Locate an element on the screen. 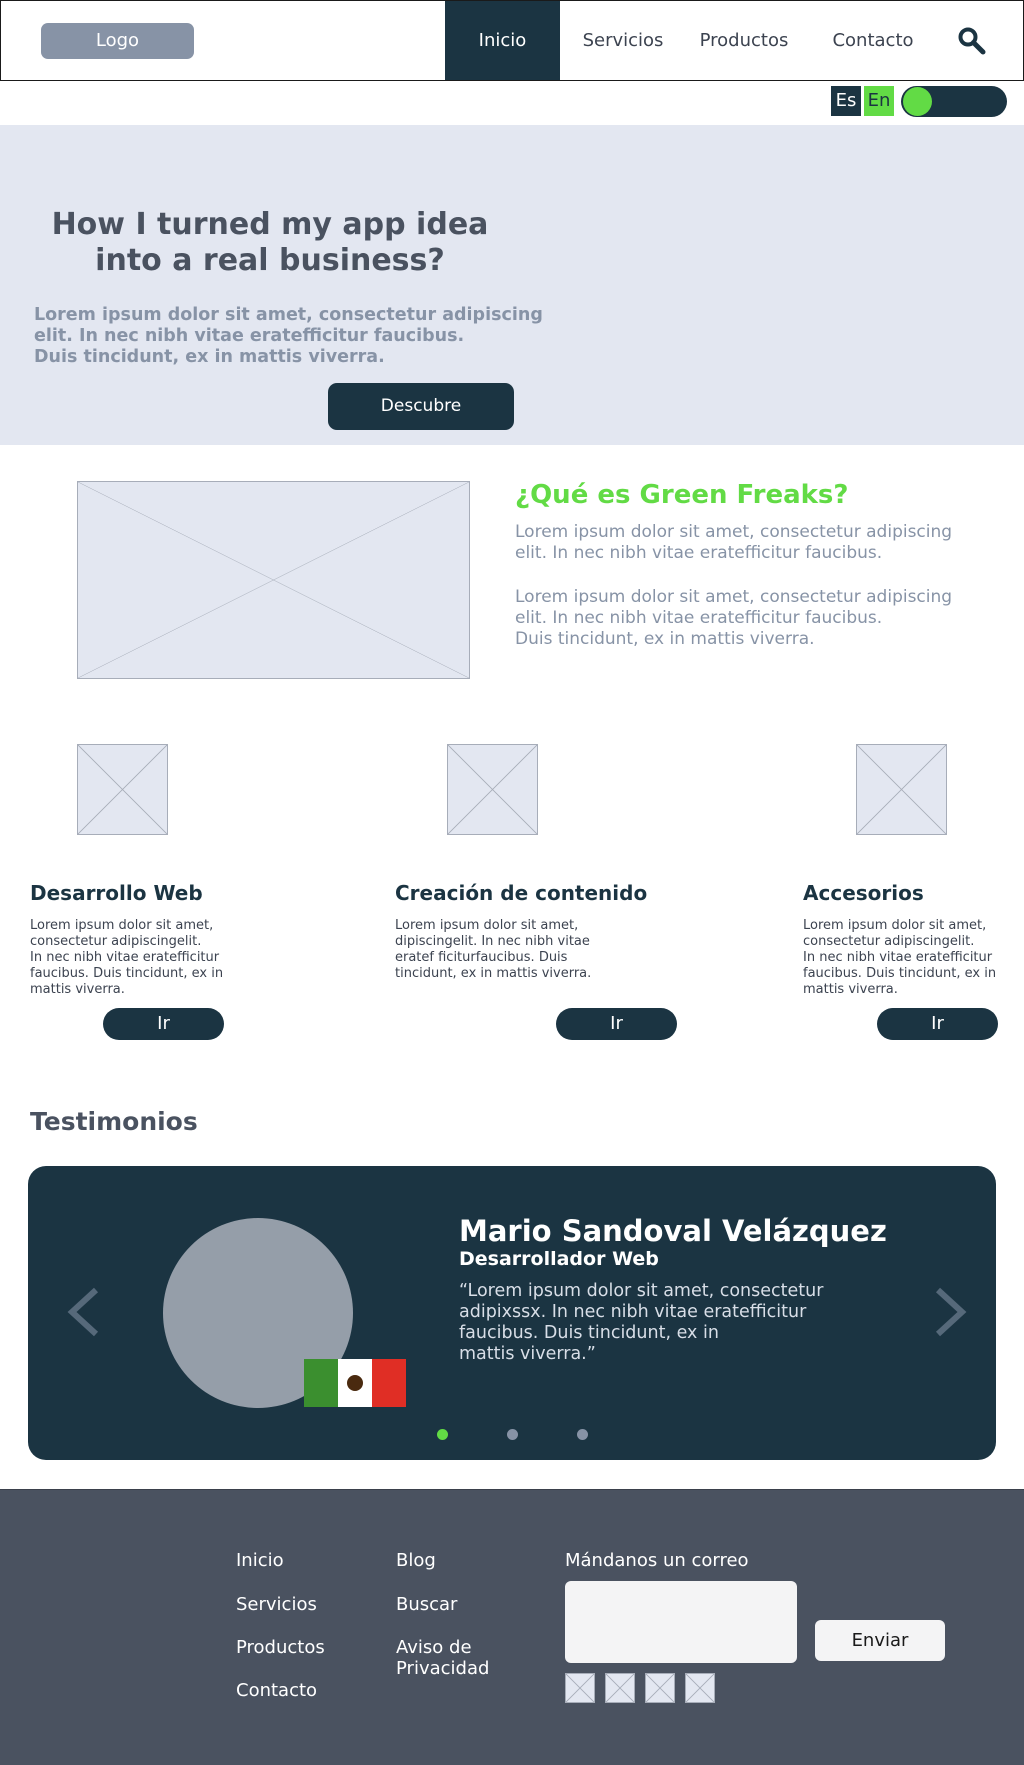 The width and height of the screenshot is (1024, 1765). enviar-button: Enviar is located at coordinates (880, 1640).